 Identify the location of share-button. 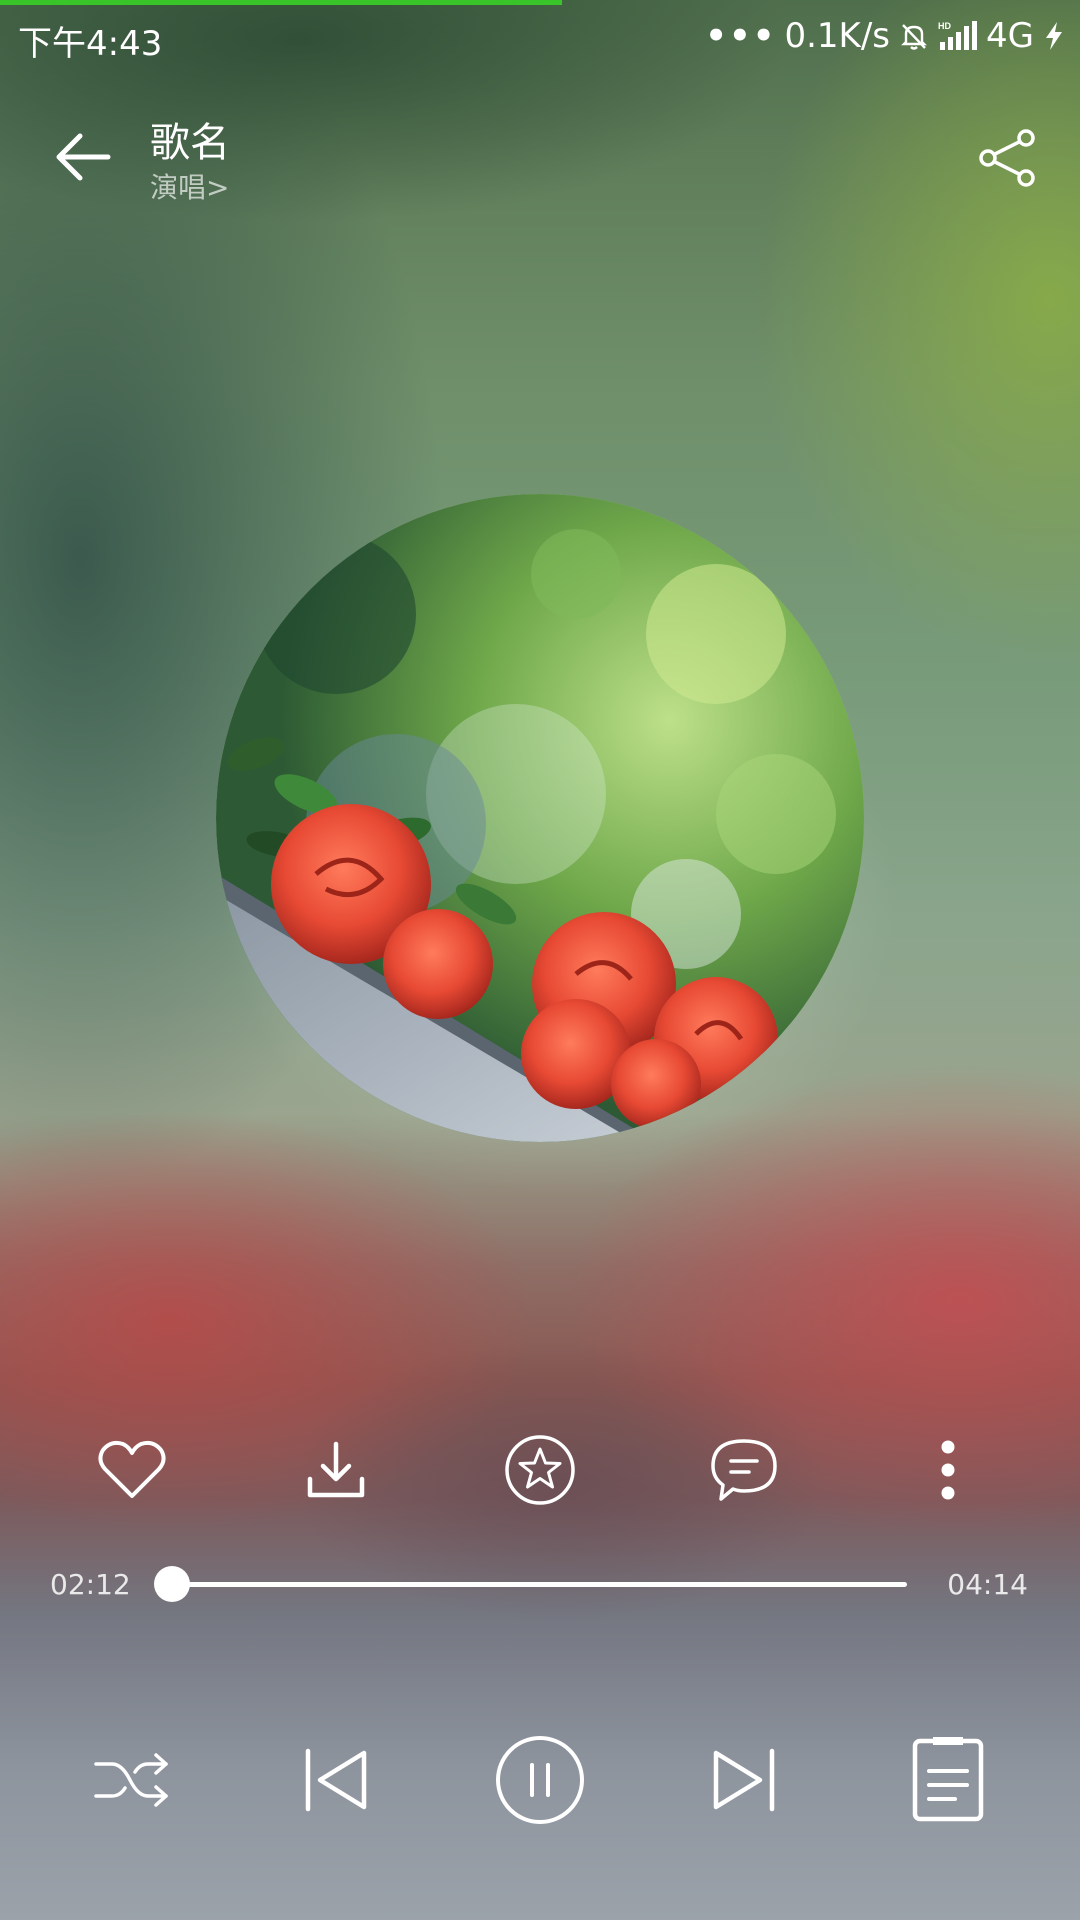
(1008, 158).